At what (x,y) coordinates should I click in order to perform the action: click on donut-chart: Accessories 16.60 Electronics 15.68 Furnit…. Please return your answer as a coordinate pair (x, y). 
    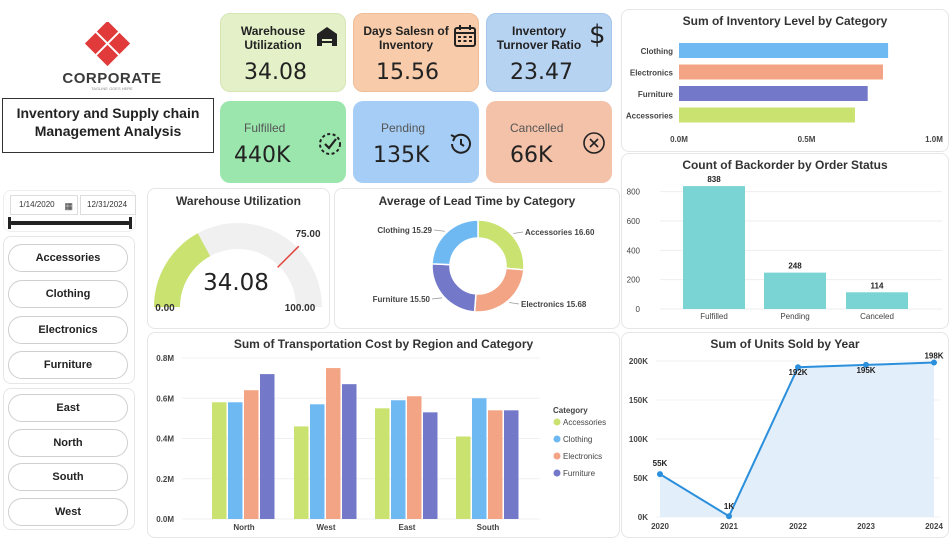
    Looking at the image, I should click on (484, 266).